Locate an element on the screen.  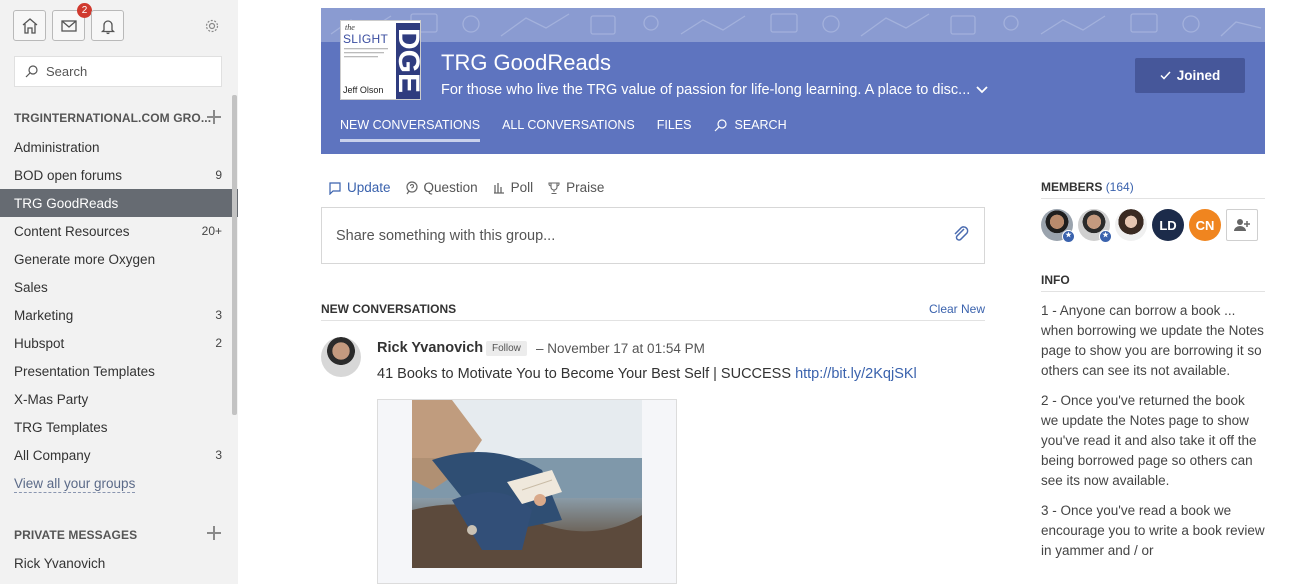
group-item-administration: Administration is located at coordinates (119, 147).